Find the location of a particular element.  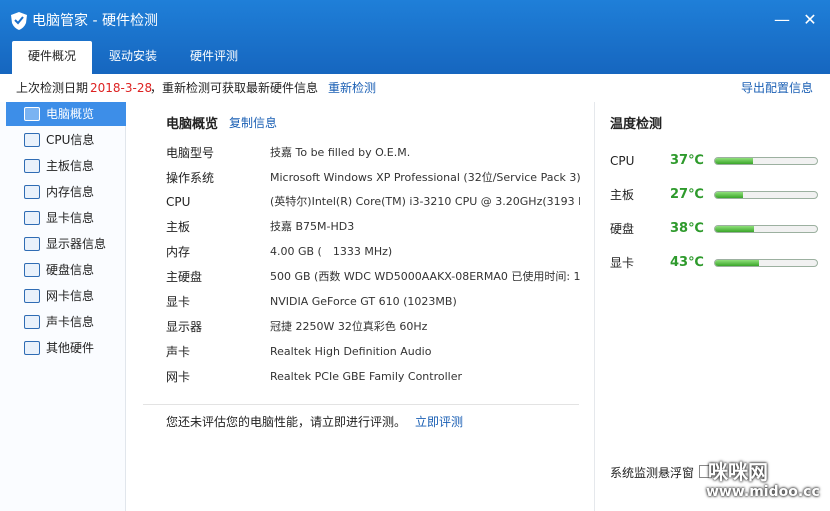

sidebar-item-label: 电脑概览 is located at coordinates (70, 114).